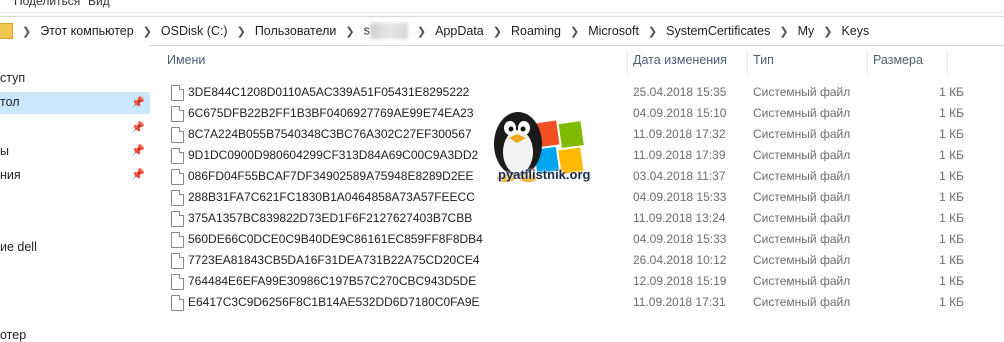 The image size is (1004, 342). Describe the element at coordinates (47, 4) in the screenshot. I see `share-tab: Поделиться` at that location.